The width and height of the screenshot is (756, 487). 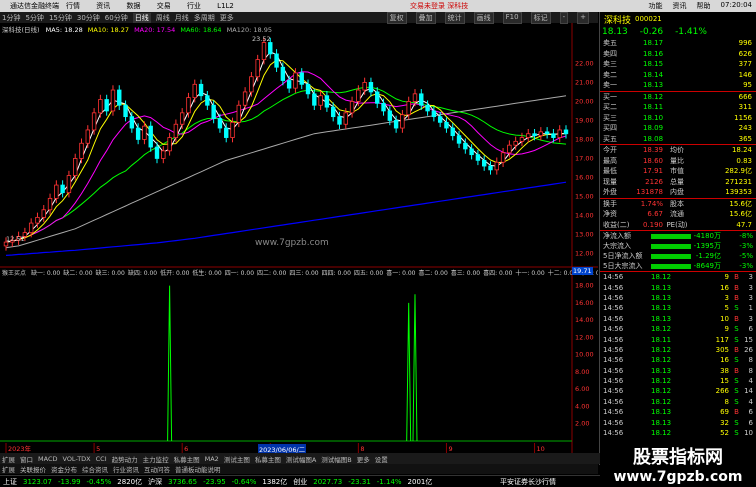 I want to click on period-1min: 1分钟, so click(x=11, y=18).